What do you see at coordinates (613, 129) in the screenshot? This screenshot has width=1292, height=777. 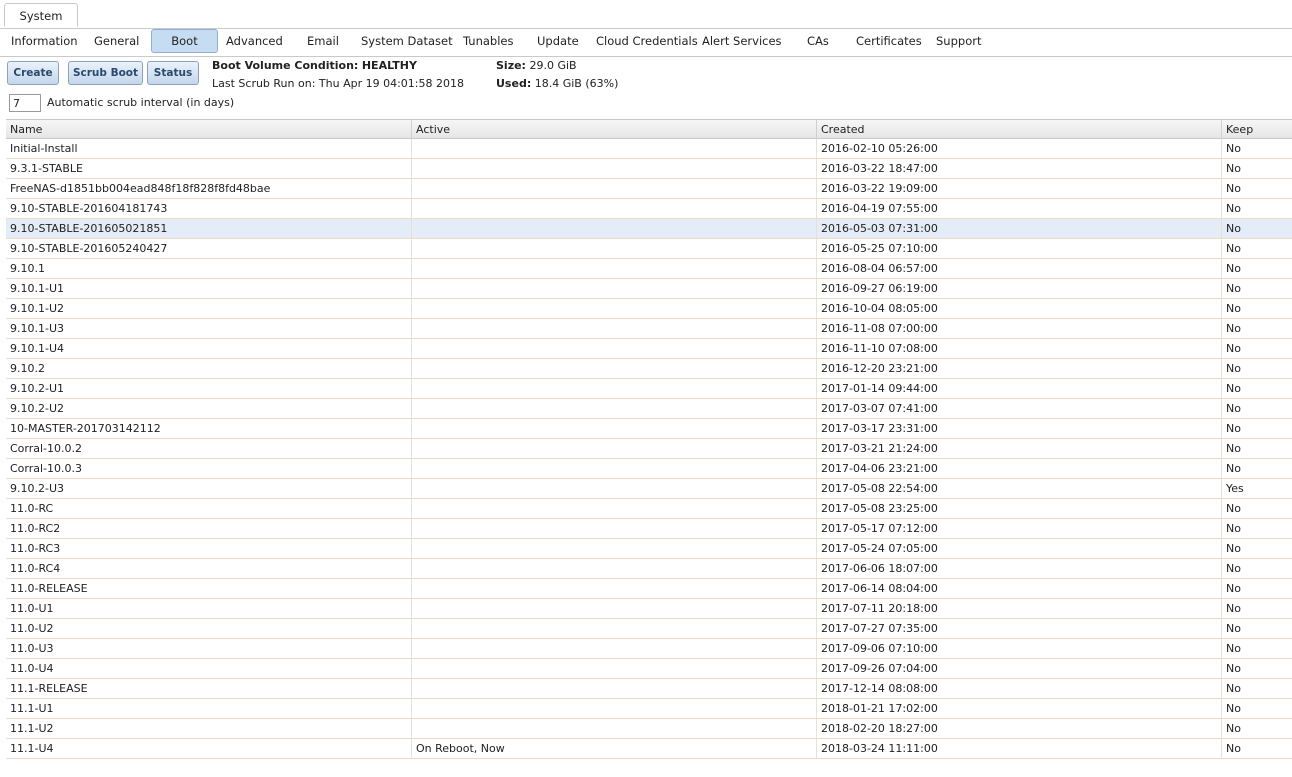 I see `column-header-active: Active` at bounding box center [613, 129].